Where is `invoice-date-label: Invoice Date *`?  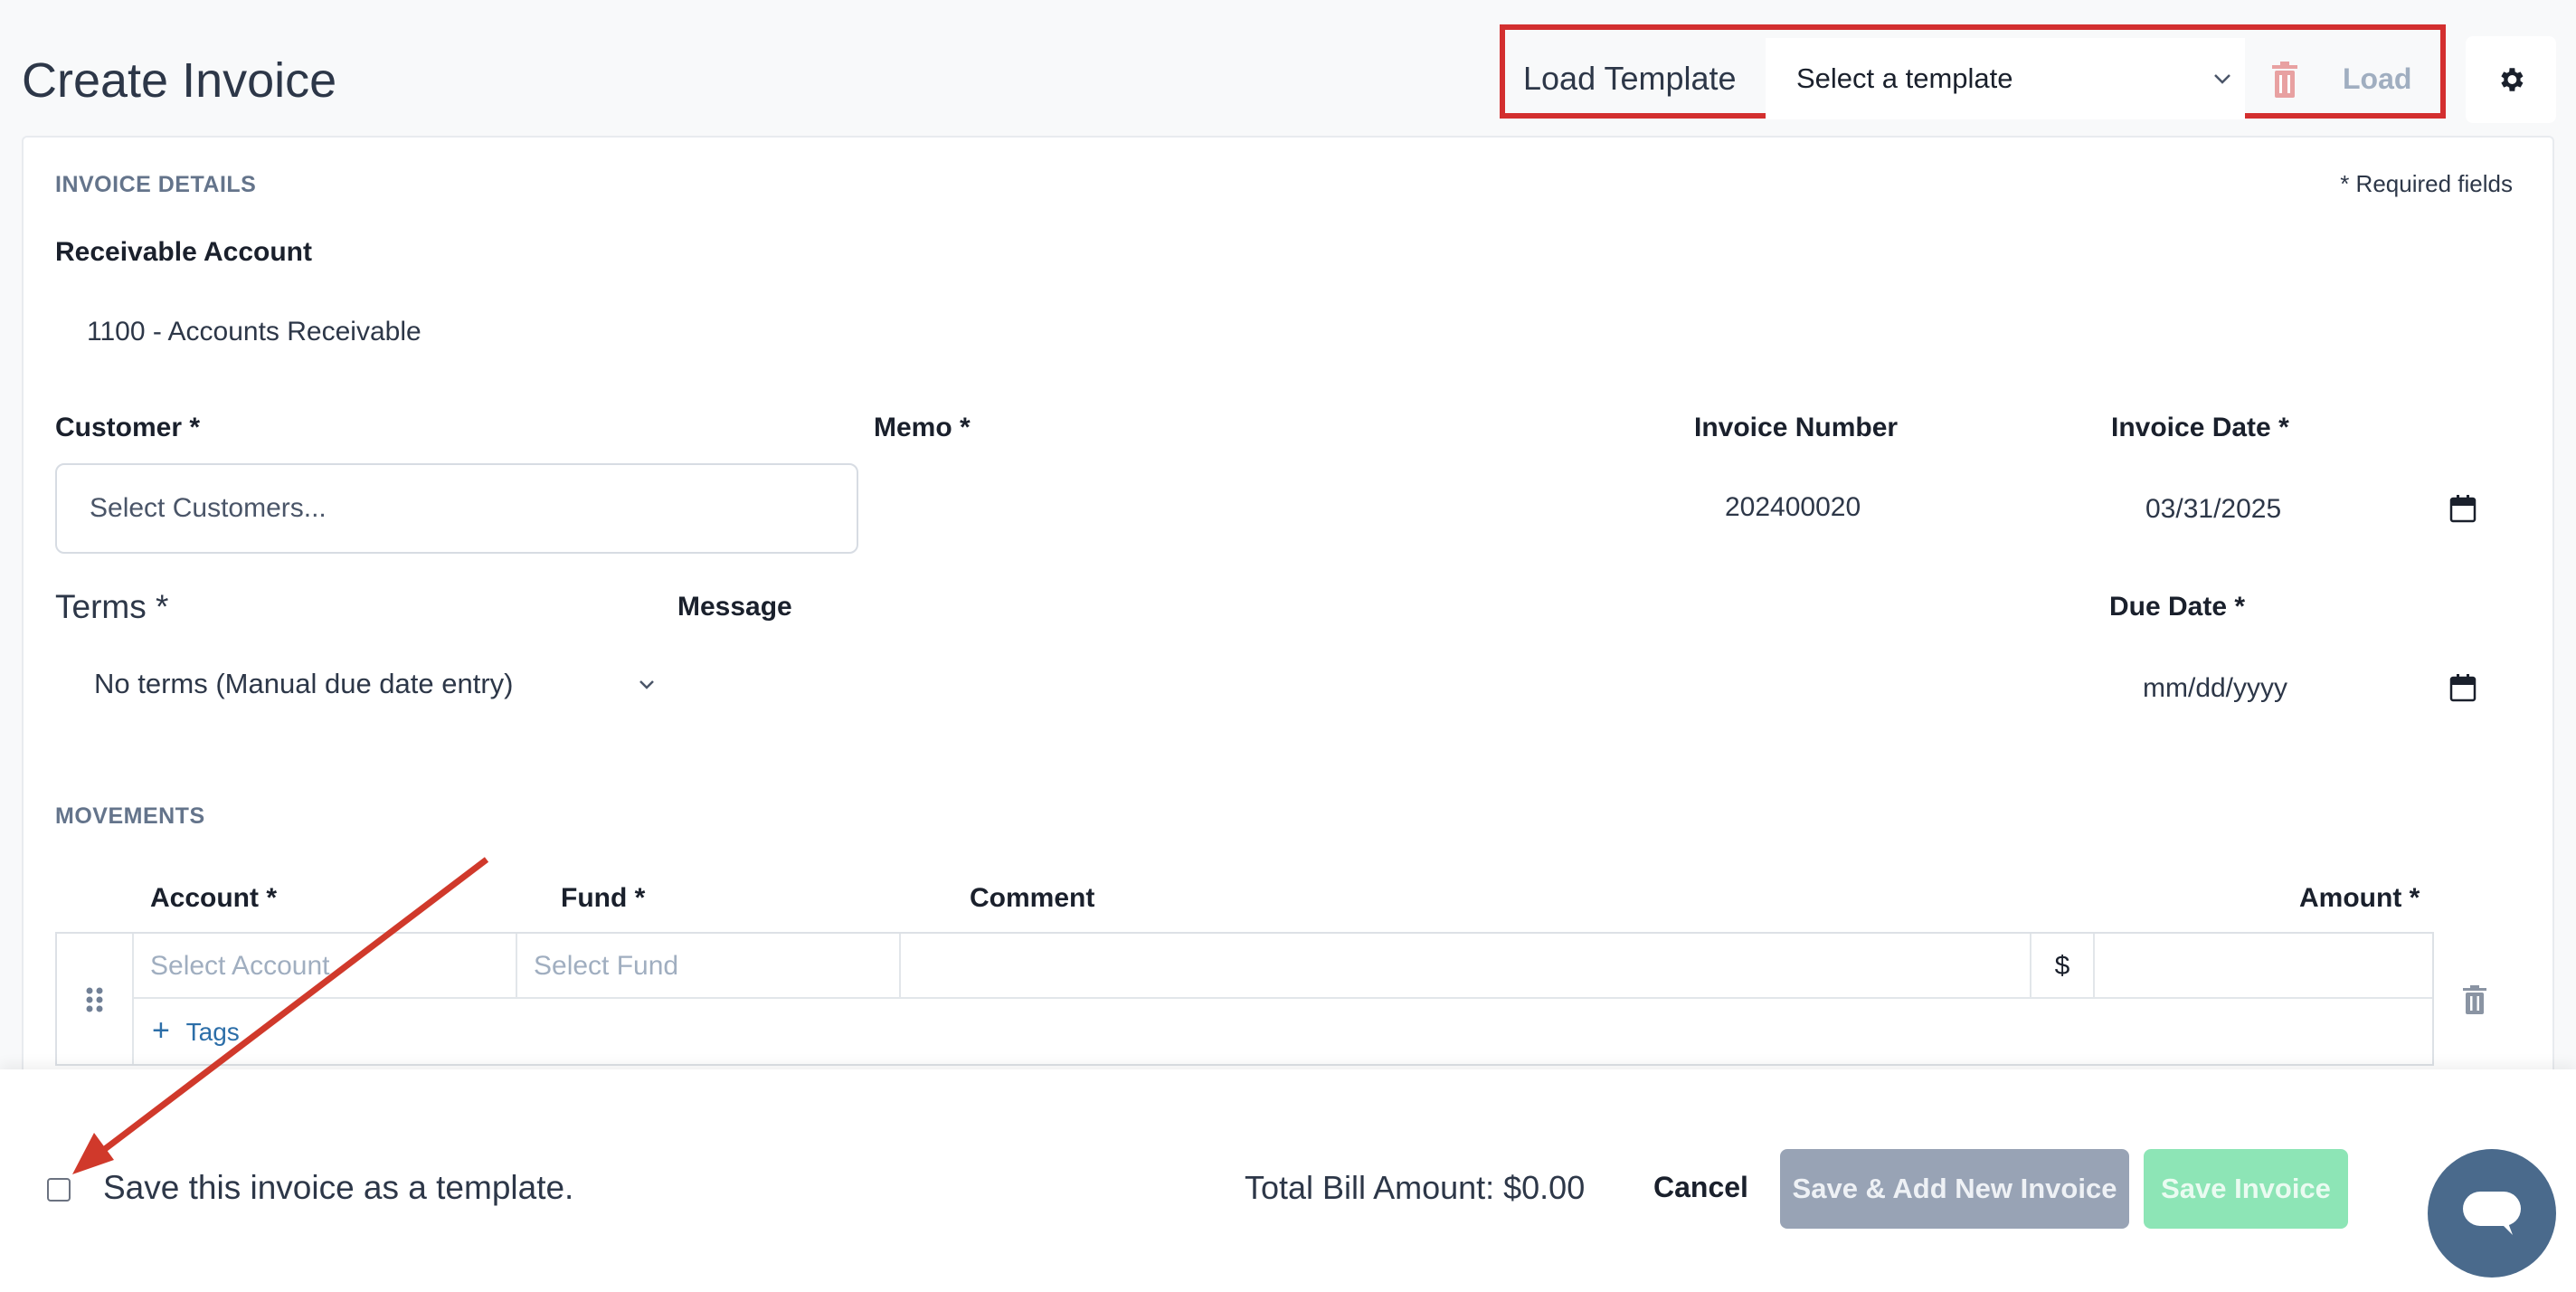
invoice-date-label: Invoice Date * is located at coordinates (2200, 428).